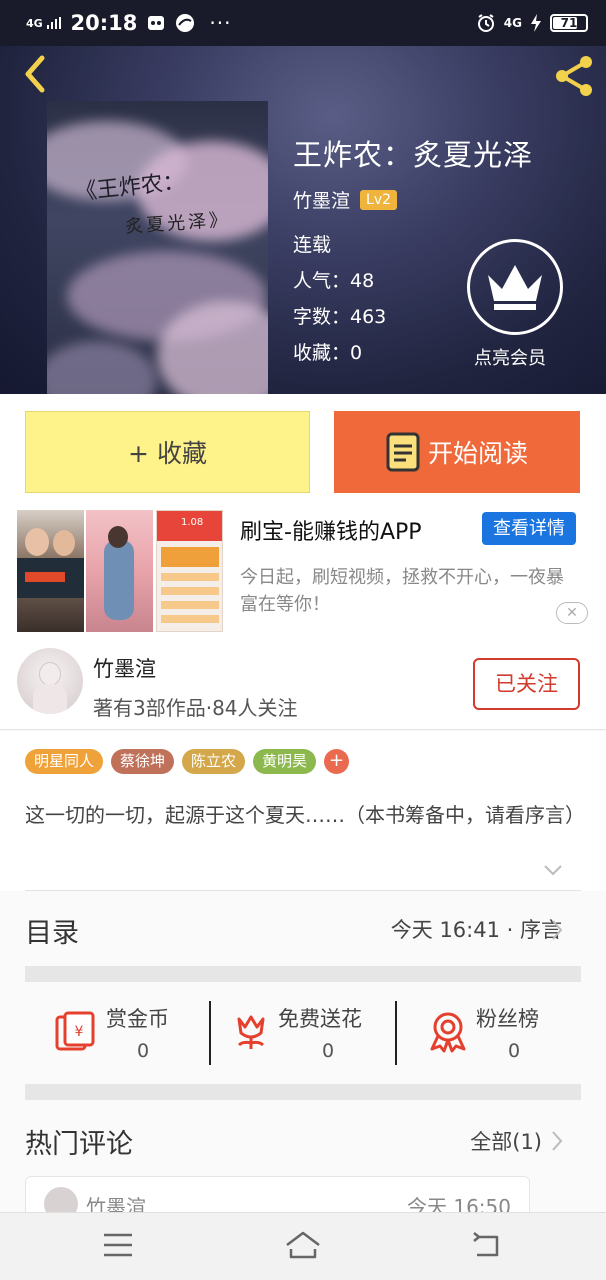 The image size is (606, 1280). Describe the element at coordinates (104, 23) in the screenshot. I see `clock: 20:18` at that location.